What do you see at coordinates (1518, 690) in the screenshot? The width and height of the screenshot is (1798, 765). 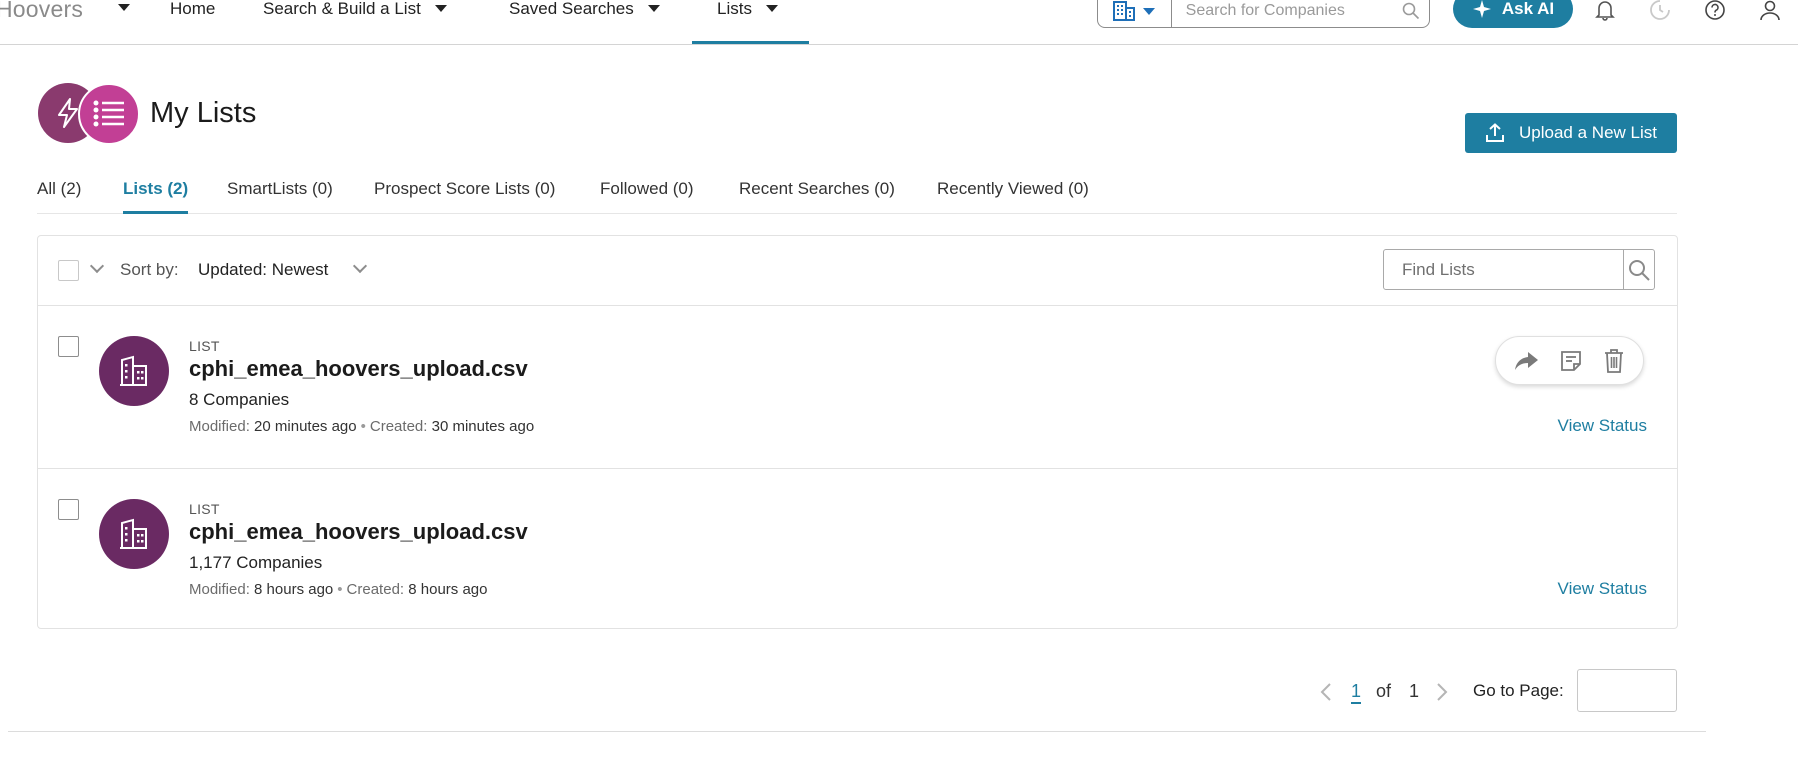 I see `go-to-page-label: Go to Page:` at bounding box center [1518, 690].